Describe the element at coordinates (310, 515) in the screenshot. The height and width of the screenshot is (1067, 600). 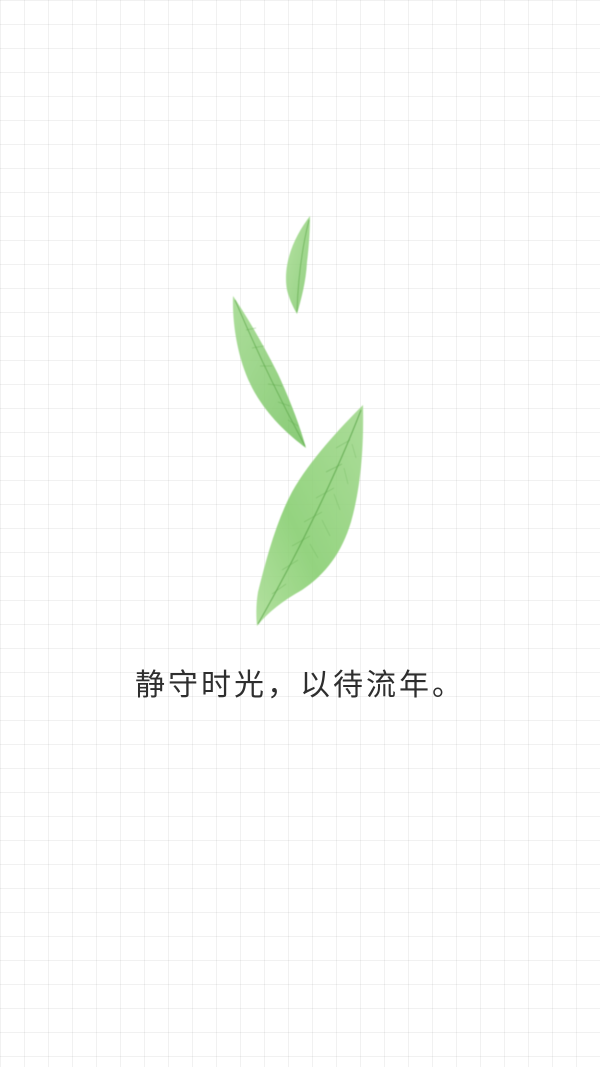
I see `large-leaf-icon` at that location.